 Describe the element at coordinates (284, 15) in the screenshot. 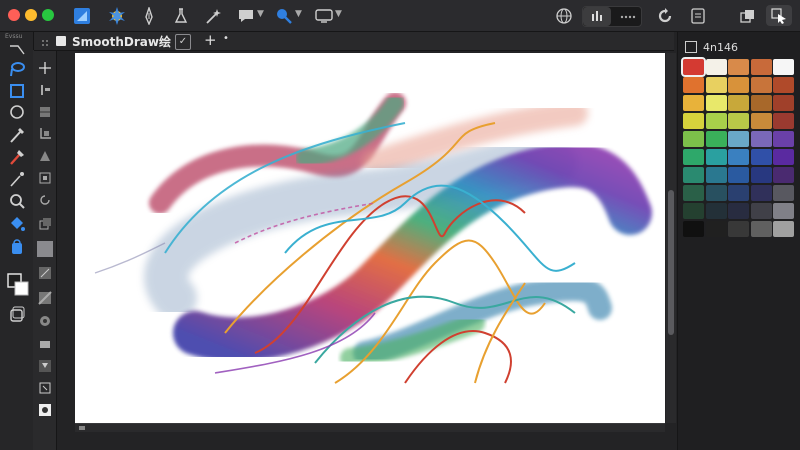

I see `color-picker-icon` at that location.